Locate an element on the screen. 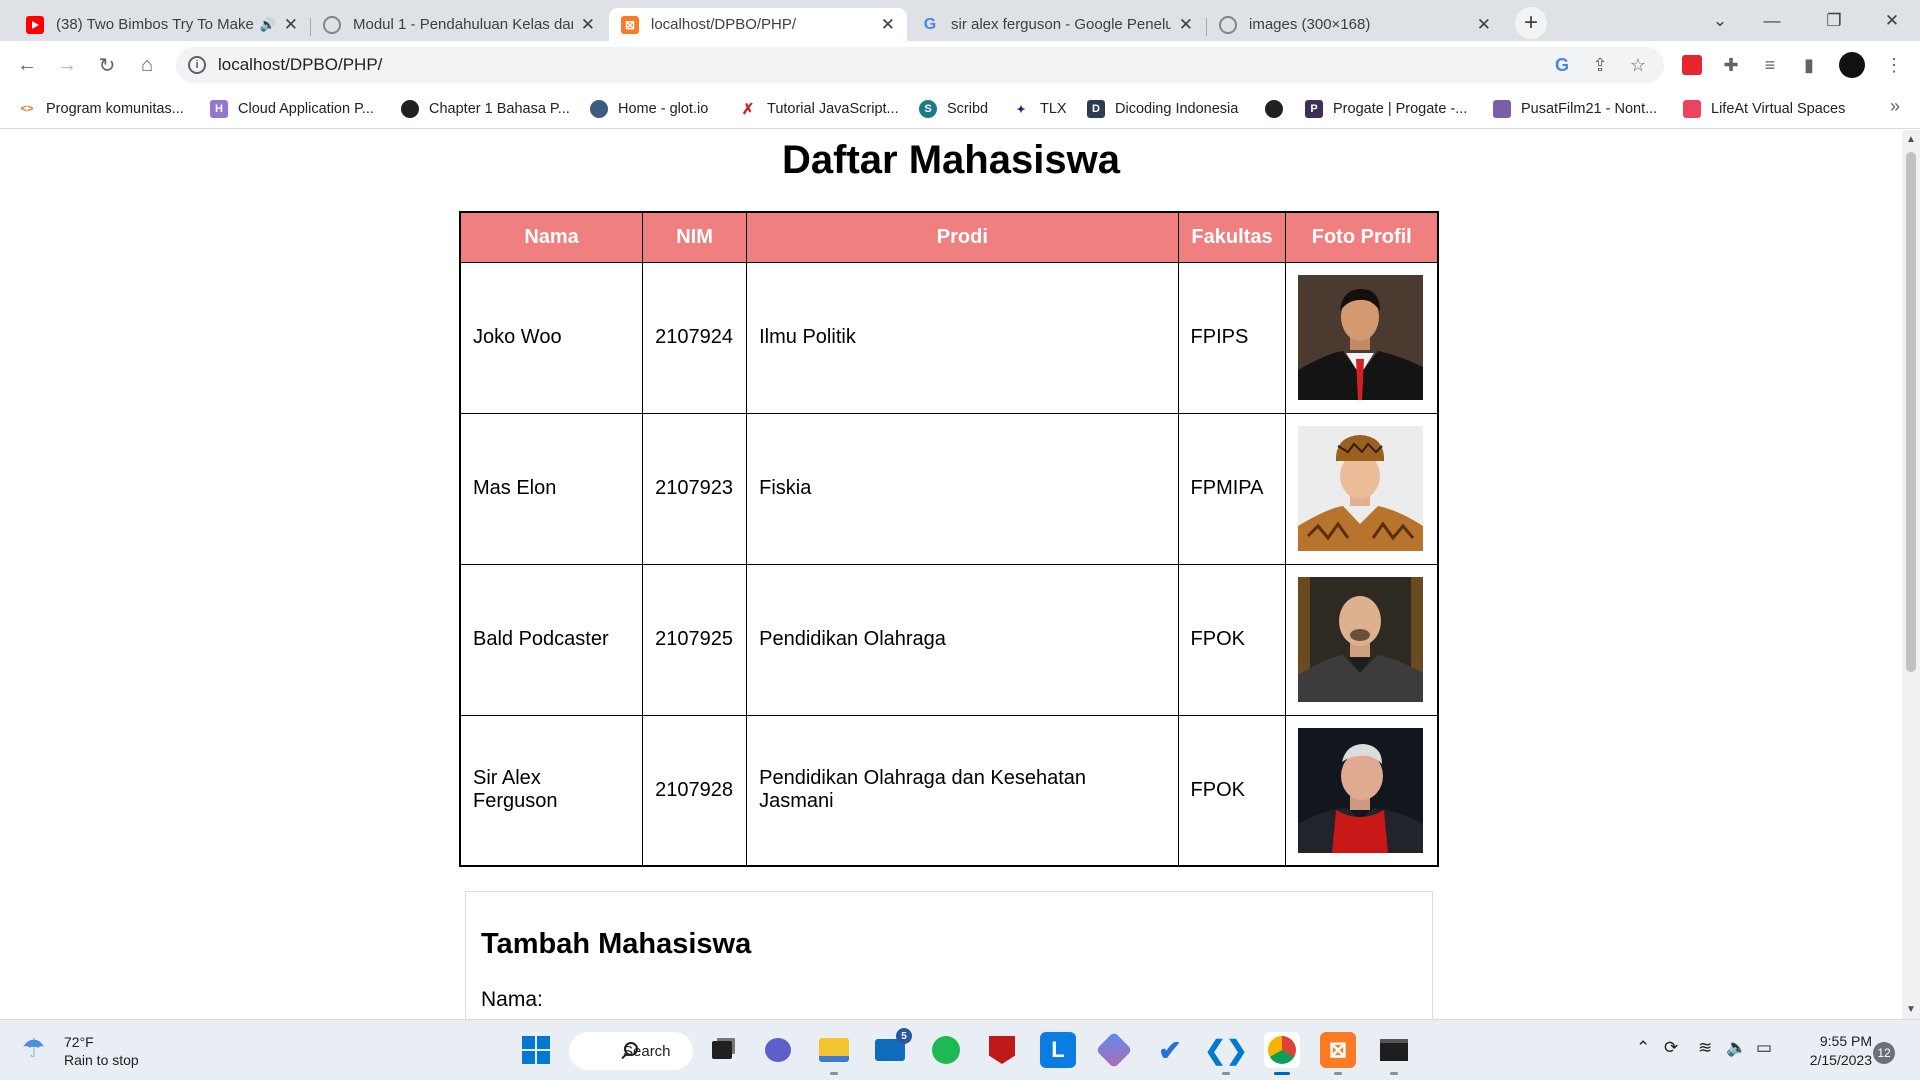 The width and height of the screenshot is (1920, 1080). launcher-l-icon: L is located at coordinates (1058, 1050).